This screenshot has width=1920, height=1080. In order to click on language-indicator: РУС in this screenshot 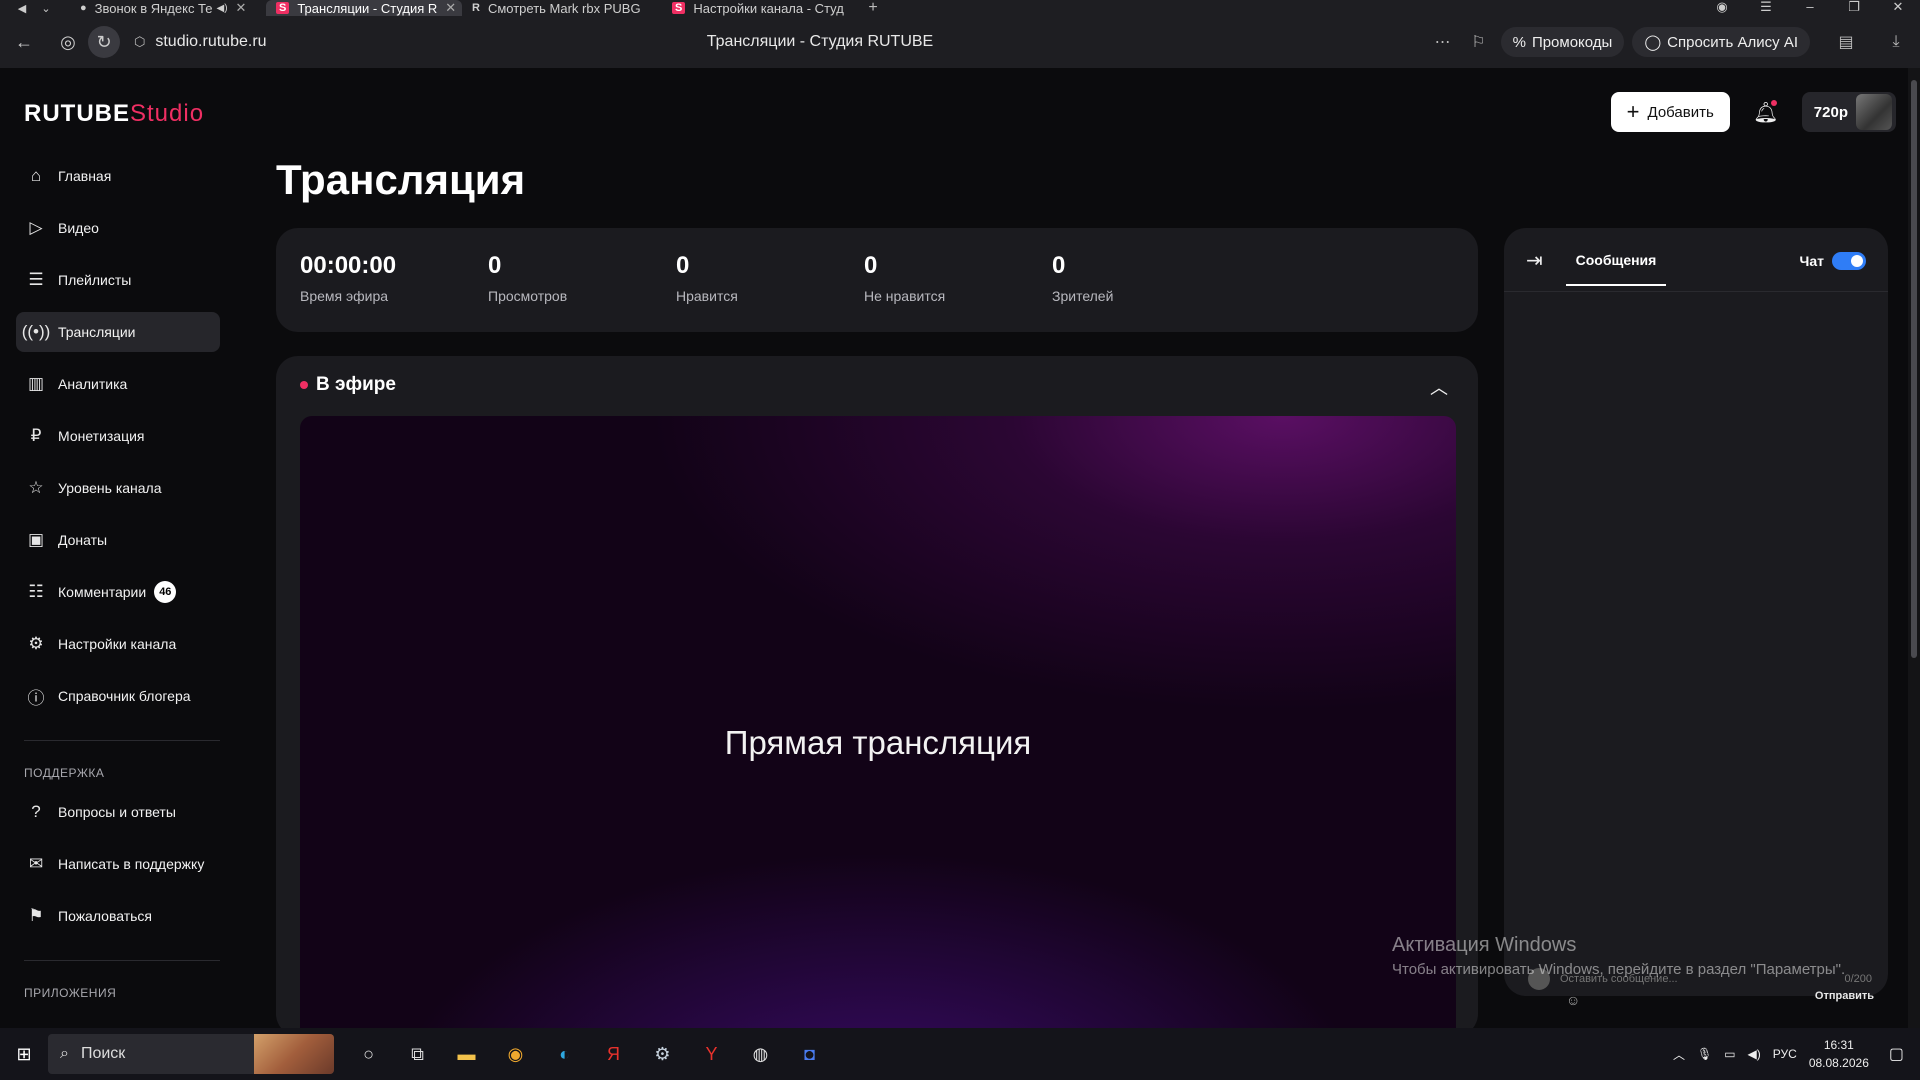, I will do `click(1785, 1054)`.